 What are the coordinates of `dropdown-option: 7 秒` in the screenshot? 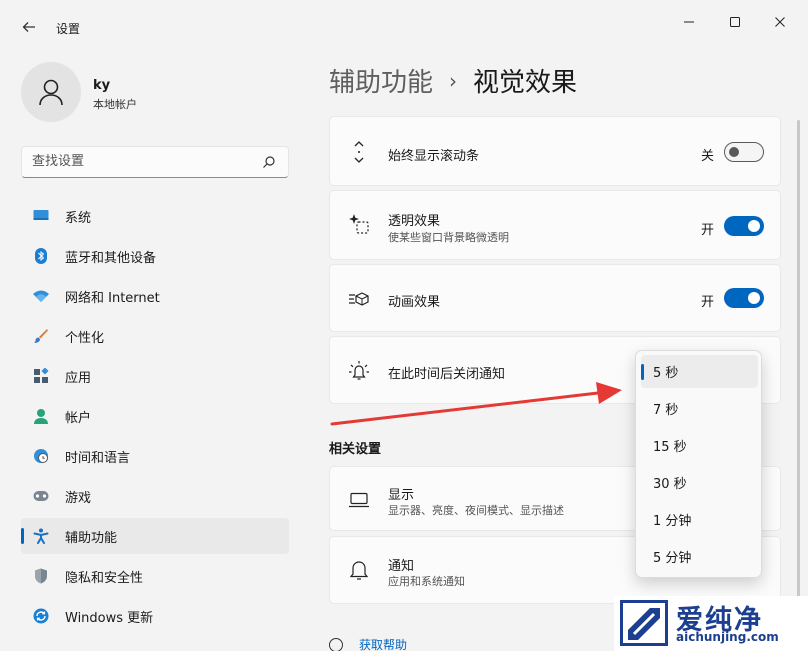 It's located at (699, 408).